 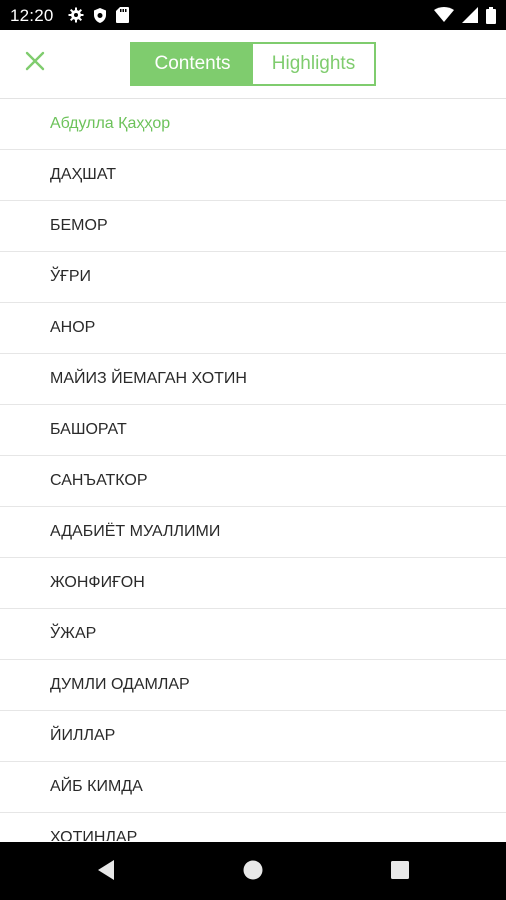 I want to click on home-button, so click(x=253, y=872).